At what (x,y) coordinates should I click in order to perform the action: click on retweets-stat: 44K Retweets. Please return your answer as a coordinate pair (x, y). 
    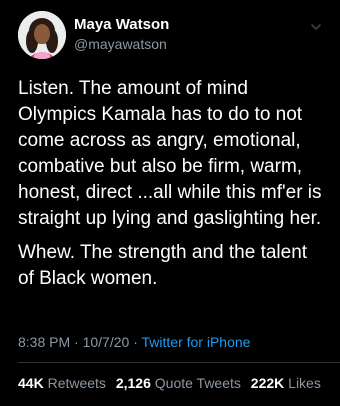
    Looking at the image, I should click on (62, 383).